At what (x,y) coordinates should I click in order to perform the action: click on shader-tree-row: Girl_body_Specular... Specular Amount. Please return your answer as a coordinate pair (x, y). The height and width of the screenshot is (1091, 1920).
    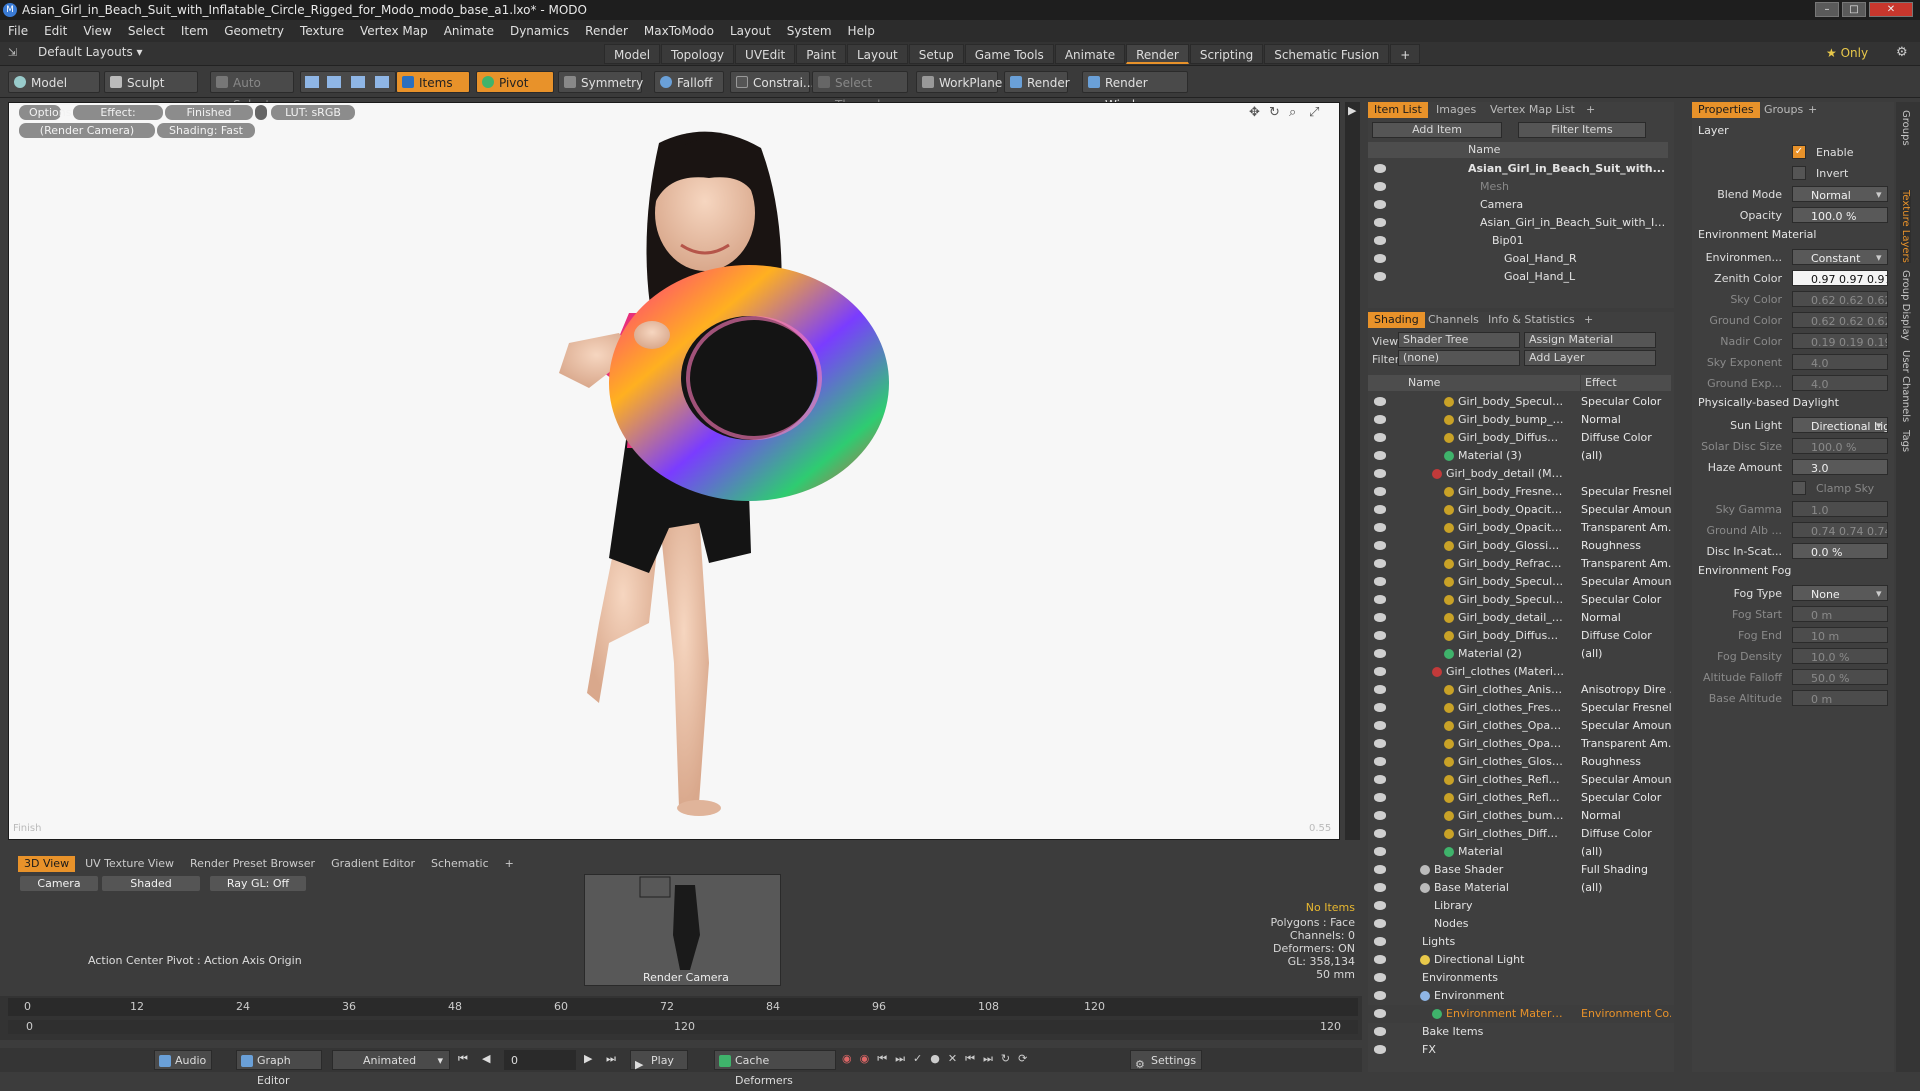
    Looking at the image, I should click on (1521, 582).